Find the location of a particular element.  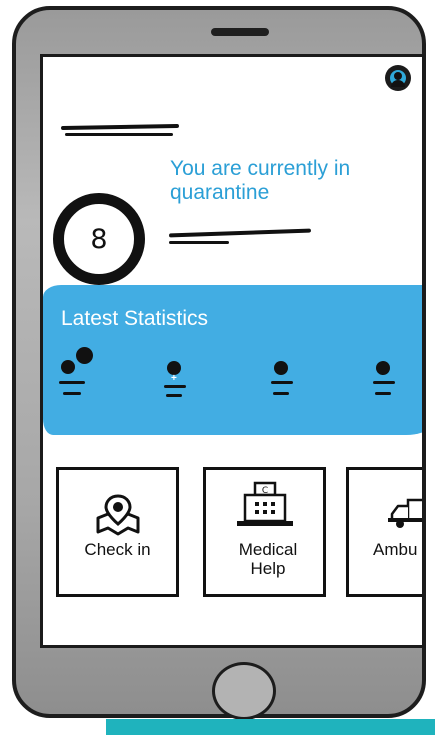

quarantine-day-counter: 8 is located at coordinates (99, 239).